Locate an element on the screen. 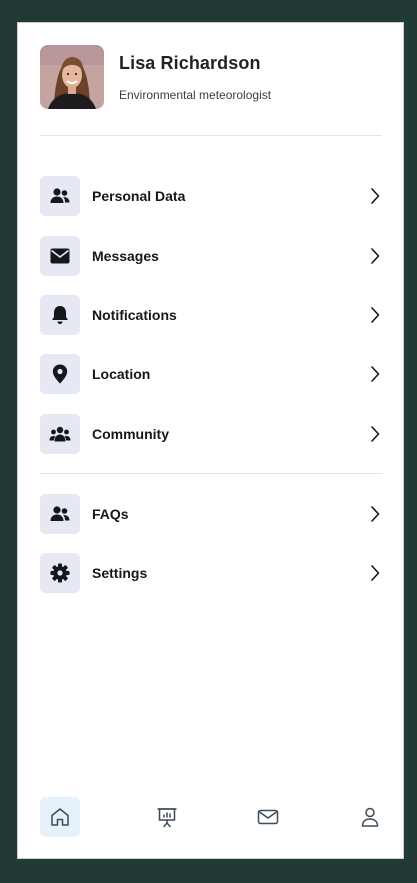 Image resolution: width=417 pixels, height=883 pixels. bell-icon is located at coordinates (60, 315).